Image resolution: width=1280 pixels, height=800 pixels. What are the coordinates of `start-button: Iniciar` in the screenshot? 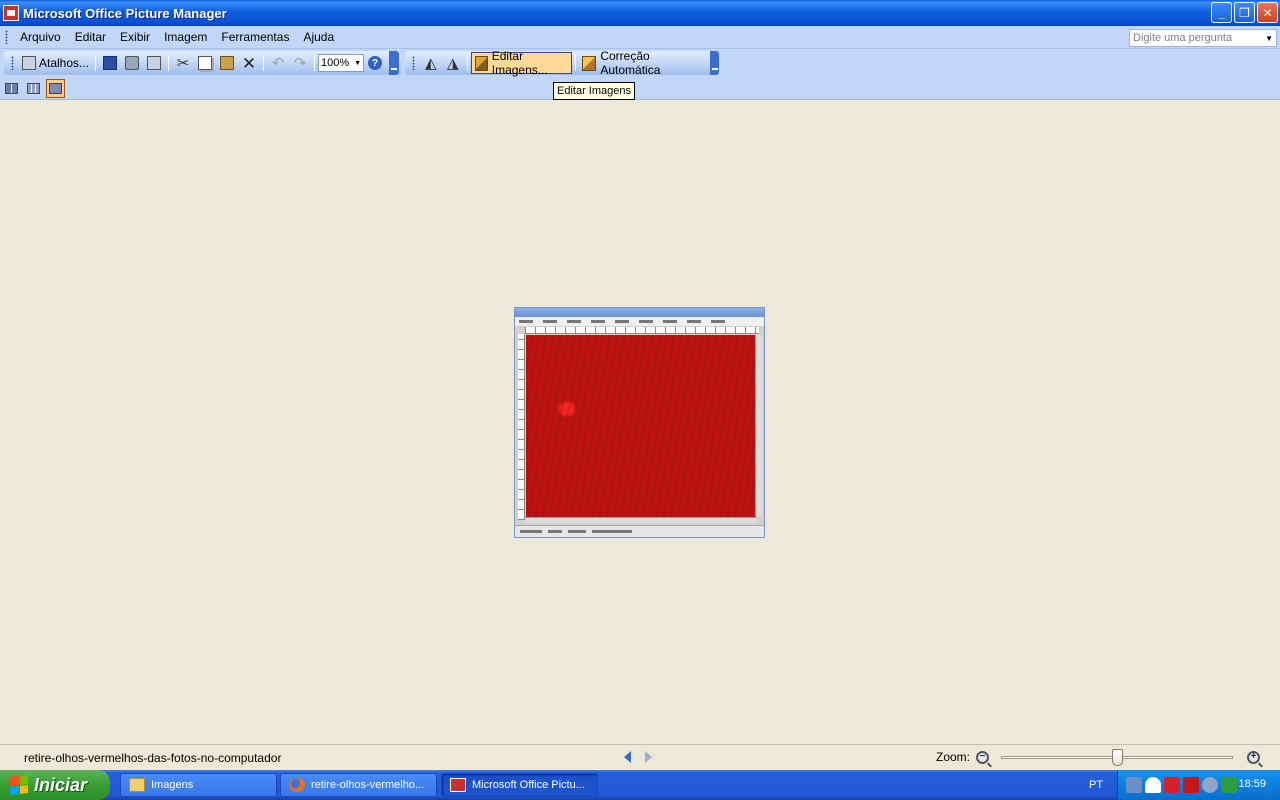 It's located at (55, 785).